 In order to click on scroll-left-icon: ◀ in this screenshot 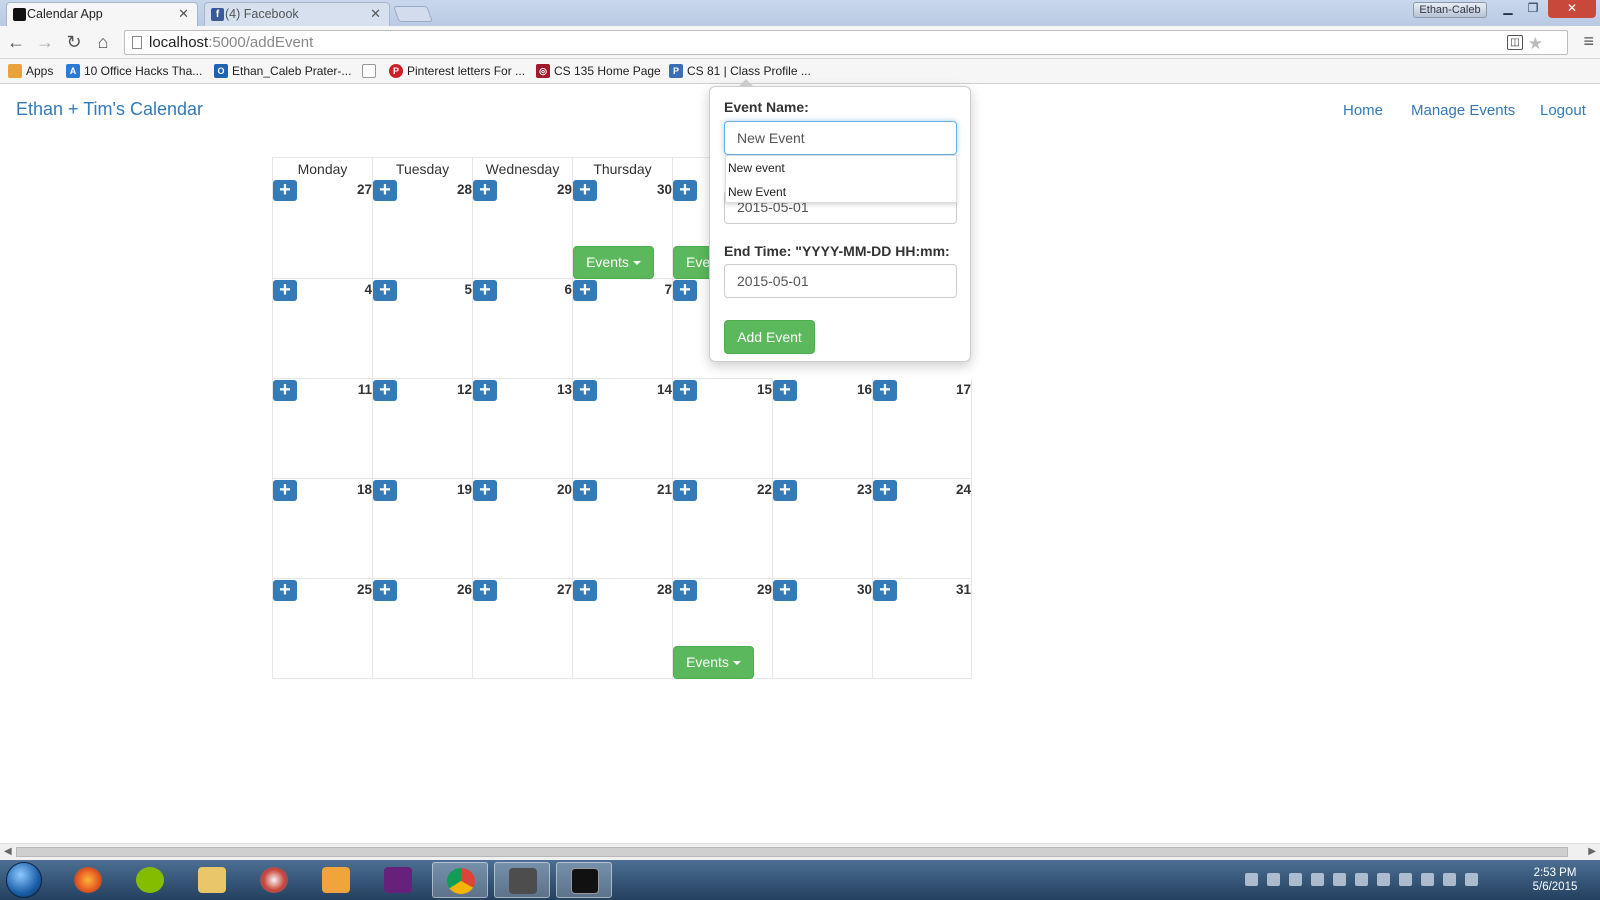, I will do `click(8, 851)`.